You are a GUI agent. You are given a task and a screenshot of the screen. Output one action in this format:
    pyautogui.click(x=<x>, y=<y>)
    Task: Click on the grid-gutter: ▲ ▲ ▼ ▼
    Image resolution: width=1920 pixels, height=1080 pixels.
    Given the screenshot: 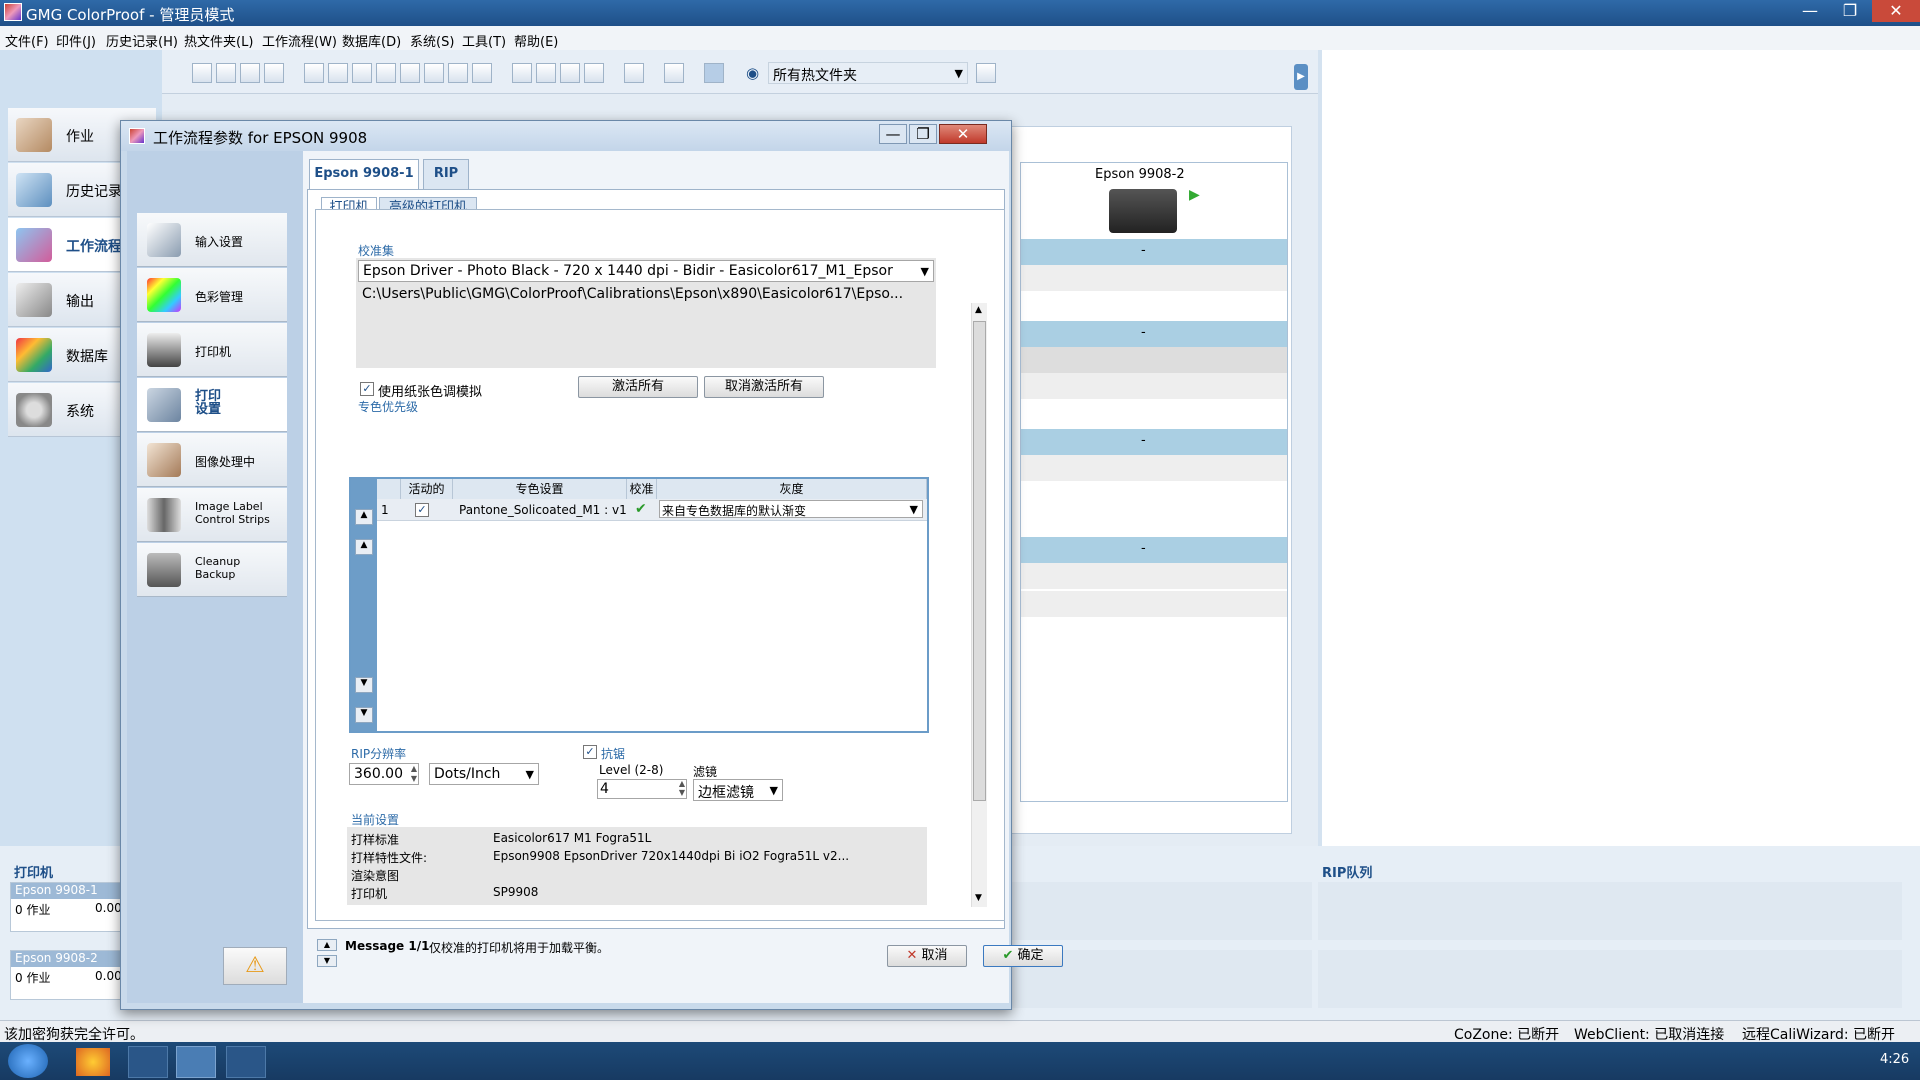 What is the action you would take?
    pyautogui.click(x=364, y=605)
    